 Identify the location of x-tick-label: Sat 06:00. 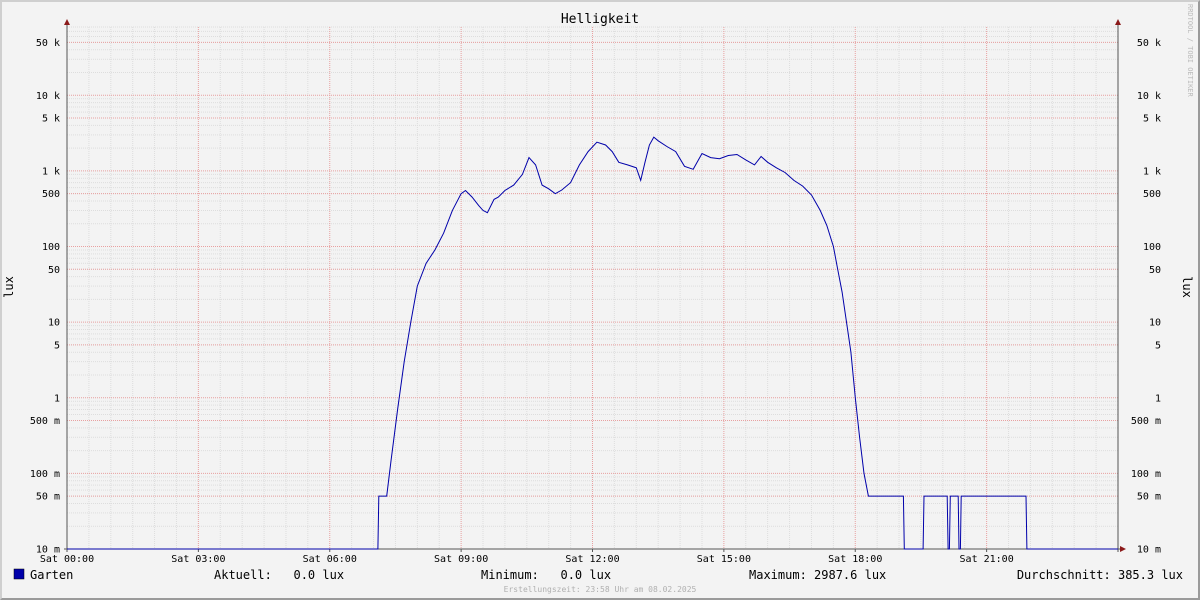
(330, 559).